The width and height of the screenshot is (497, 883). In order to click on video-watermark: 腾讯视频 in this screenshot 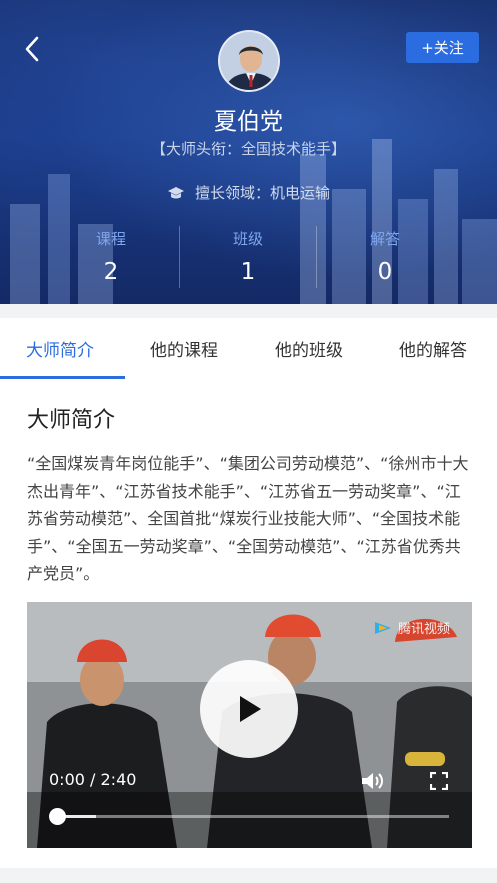, I will do `click(411, 627)`.